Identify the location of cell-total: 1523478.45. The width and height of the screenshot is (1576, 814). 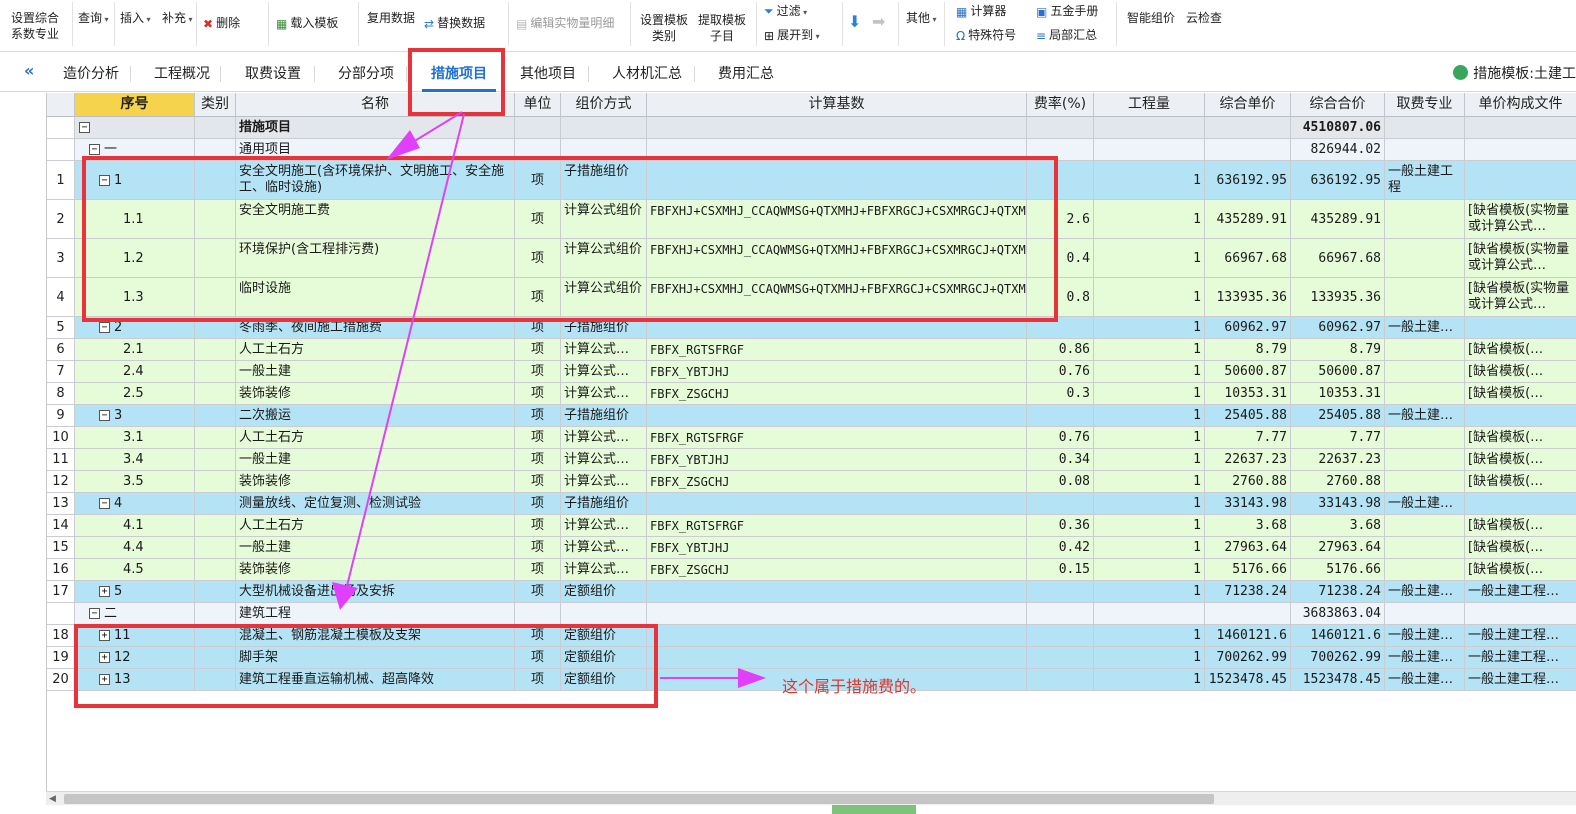
(1338, 680).